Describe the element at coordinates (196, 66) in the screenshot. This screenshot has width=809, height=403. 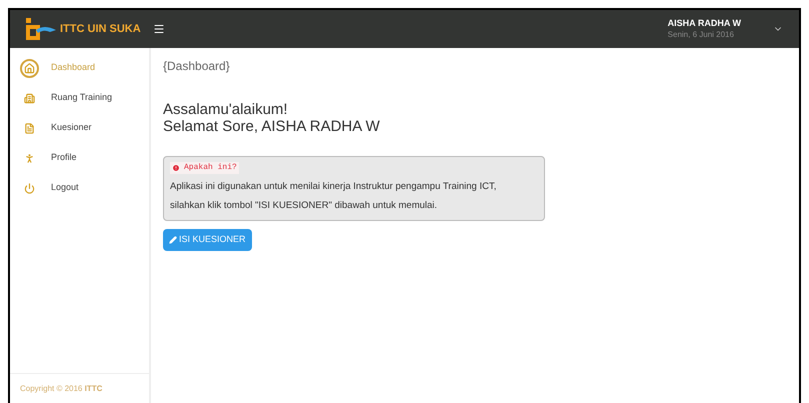
I see `breadcrumb: {Dashboard}` at that location.